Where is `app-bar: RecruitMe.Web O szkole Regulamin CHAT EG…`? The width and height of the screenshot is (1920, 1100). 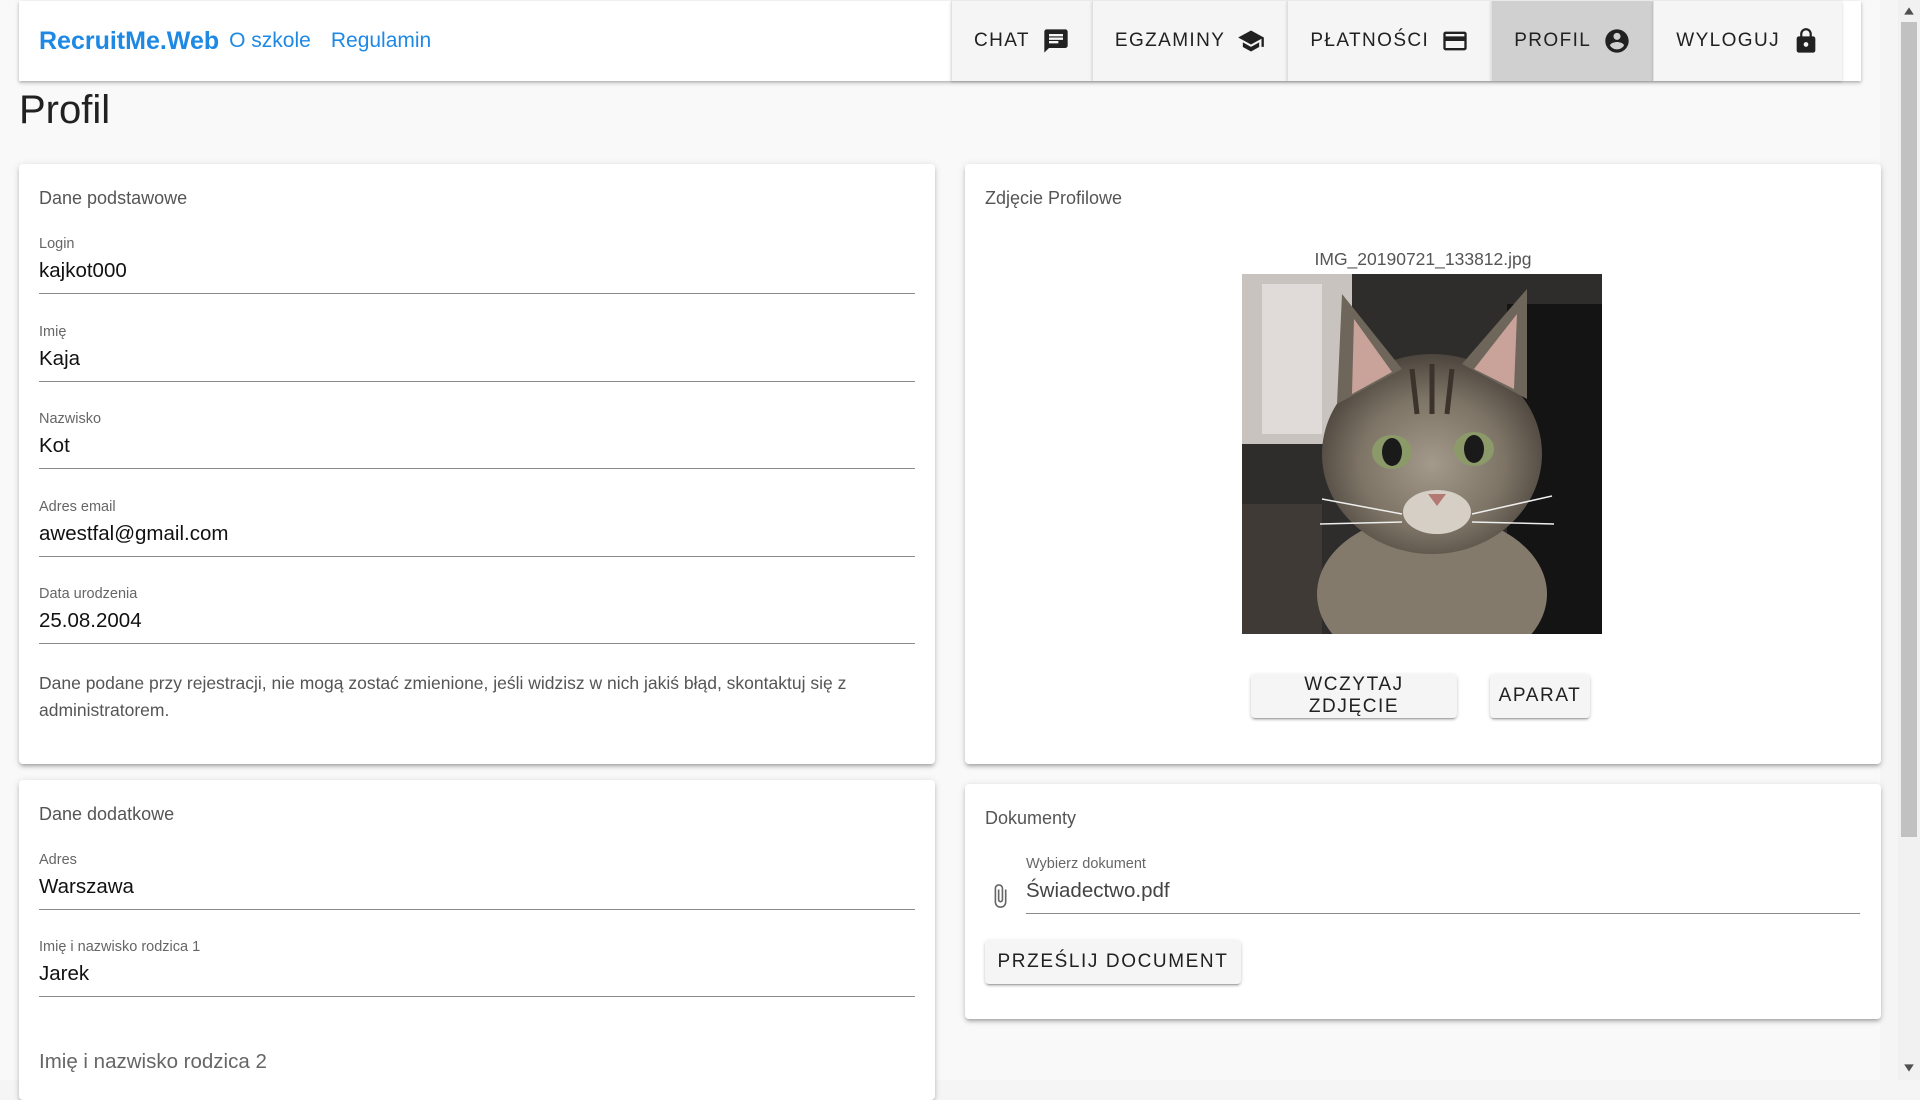 app-bar: RecruitMe.Web O szkole Regulamin CHAT EG… is located at coordinates (940, 41).